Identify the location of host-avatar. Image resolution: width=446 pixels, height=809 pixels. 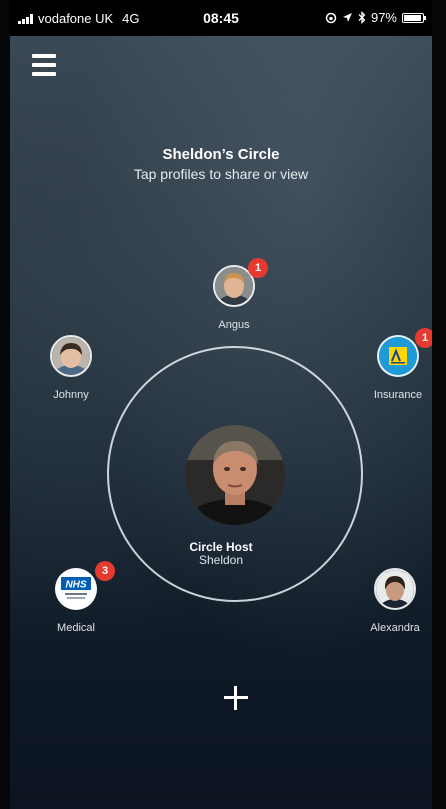
(235, 475).